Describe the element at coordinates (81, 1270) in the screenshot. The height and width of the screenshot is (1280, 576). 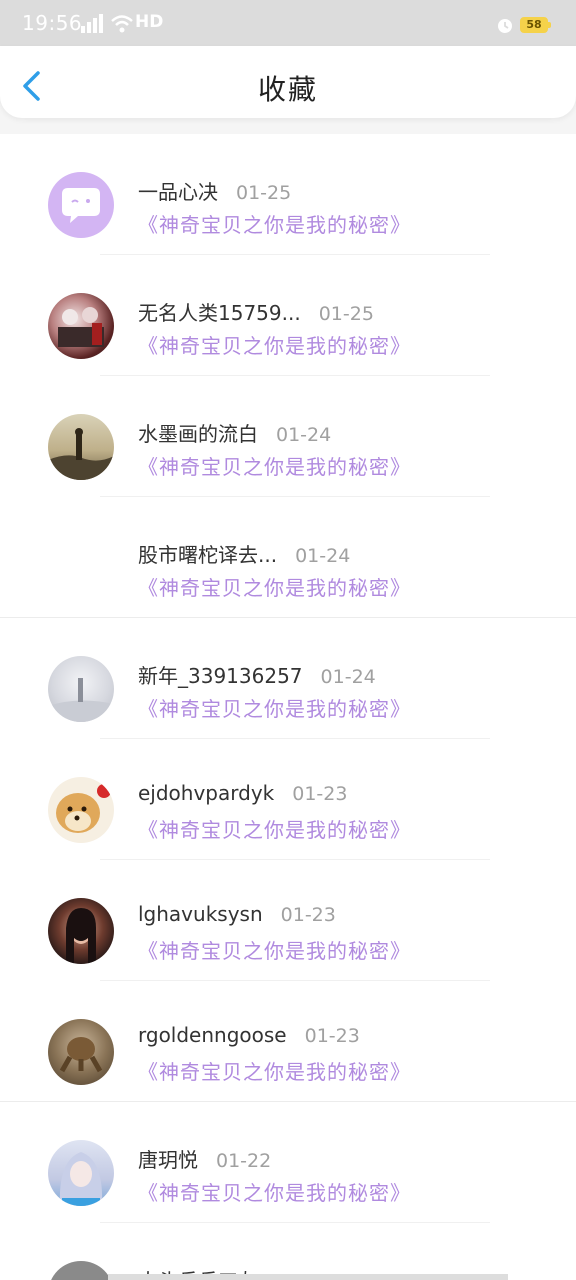
I see `gray-avatar` at that location.